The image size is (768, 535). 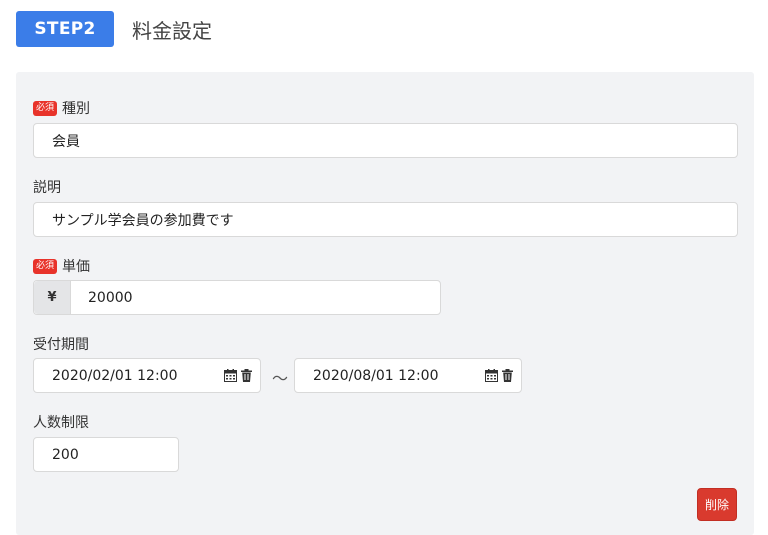 I want to click on page-title: 料金設定, so click(x=172, y=30).